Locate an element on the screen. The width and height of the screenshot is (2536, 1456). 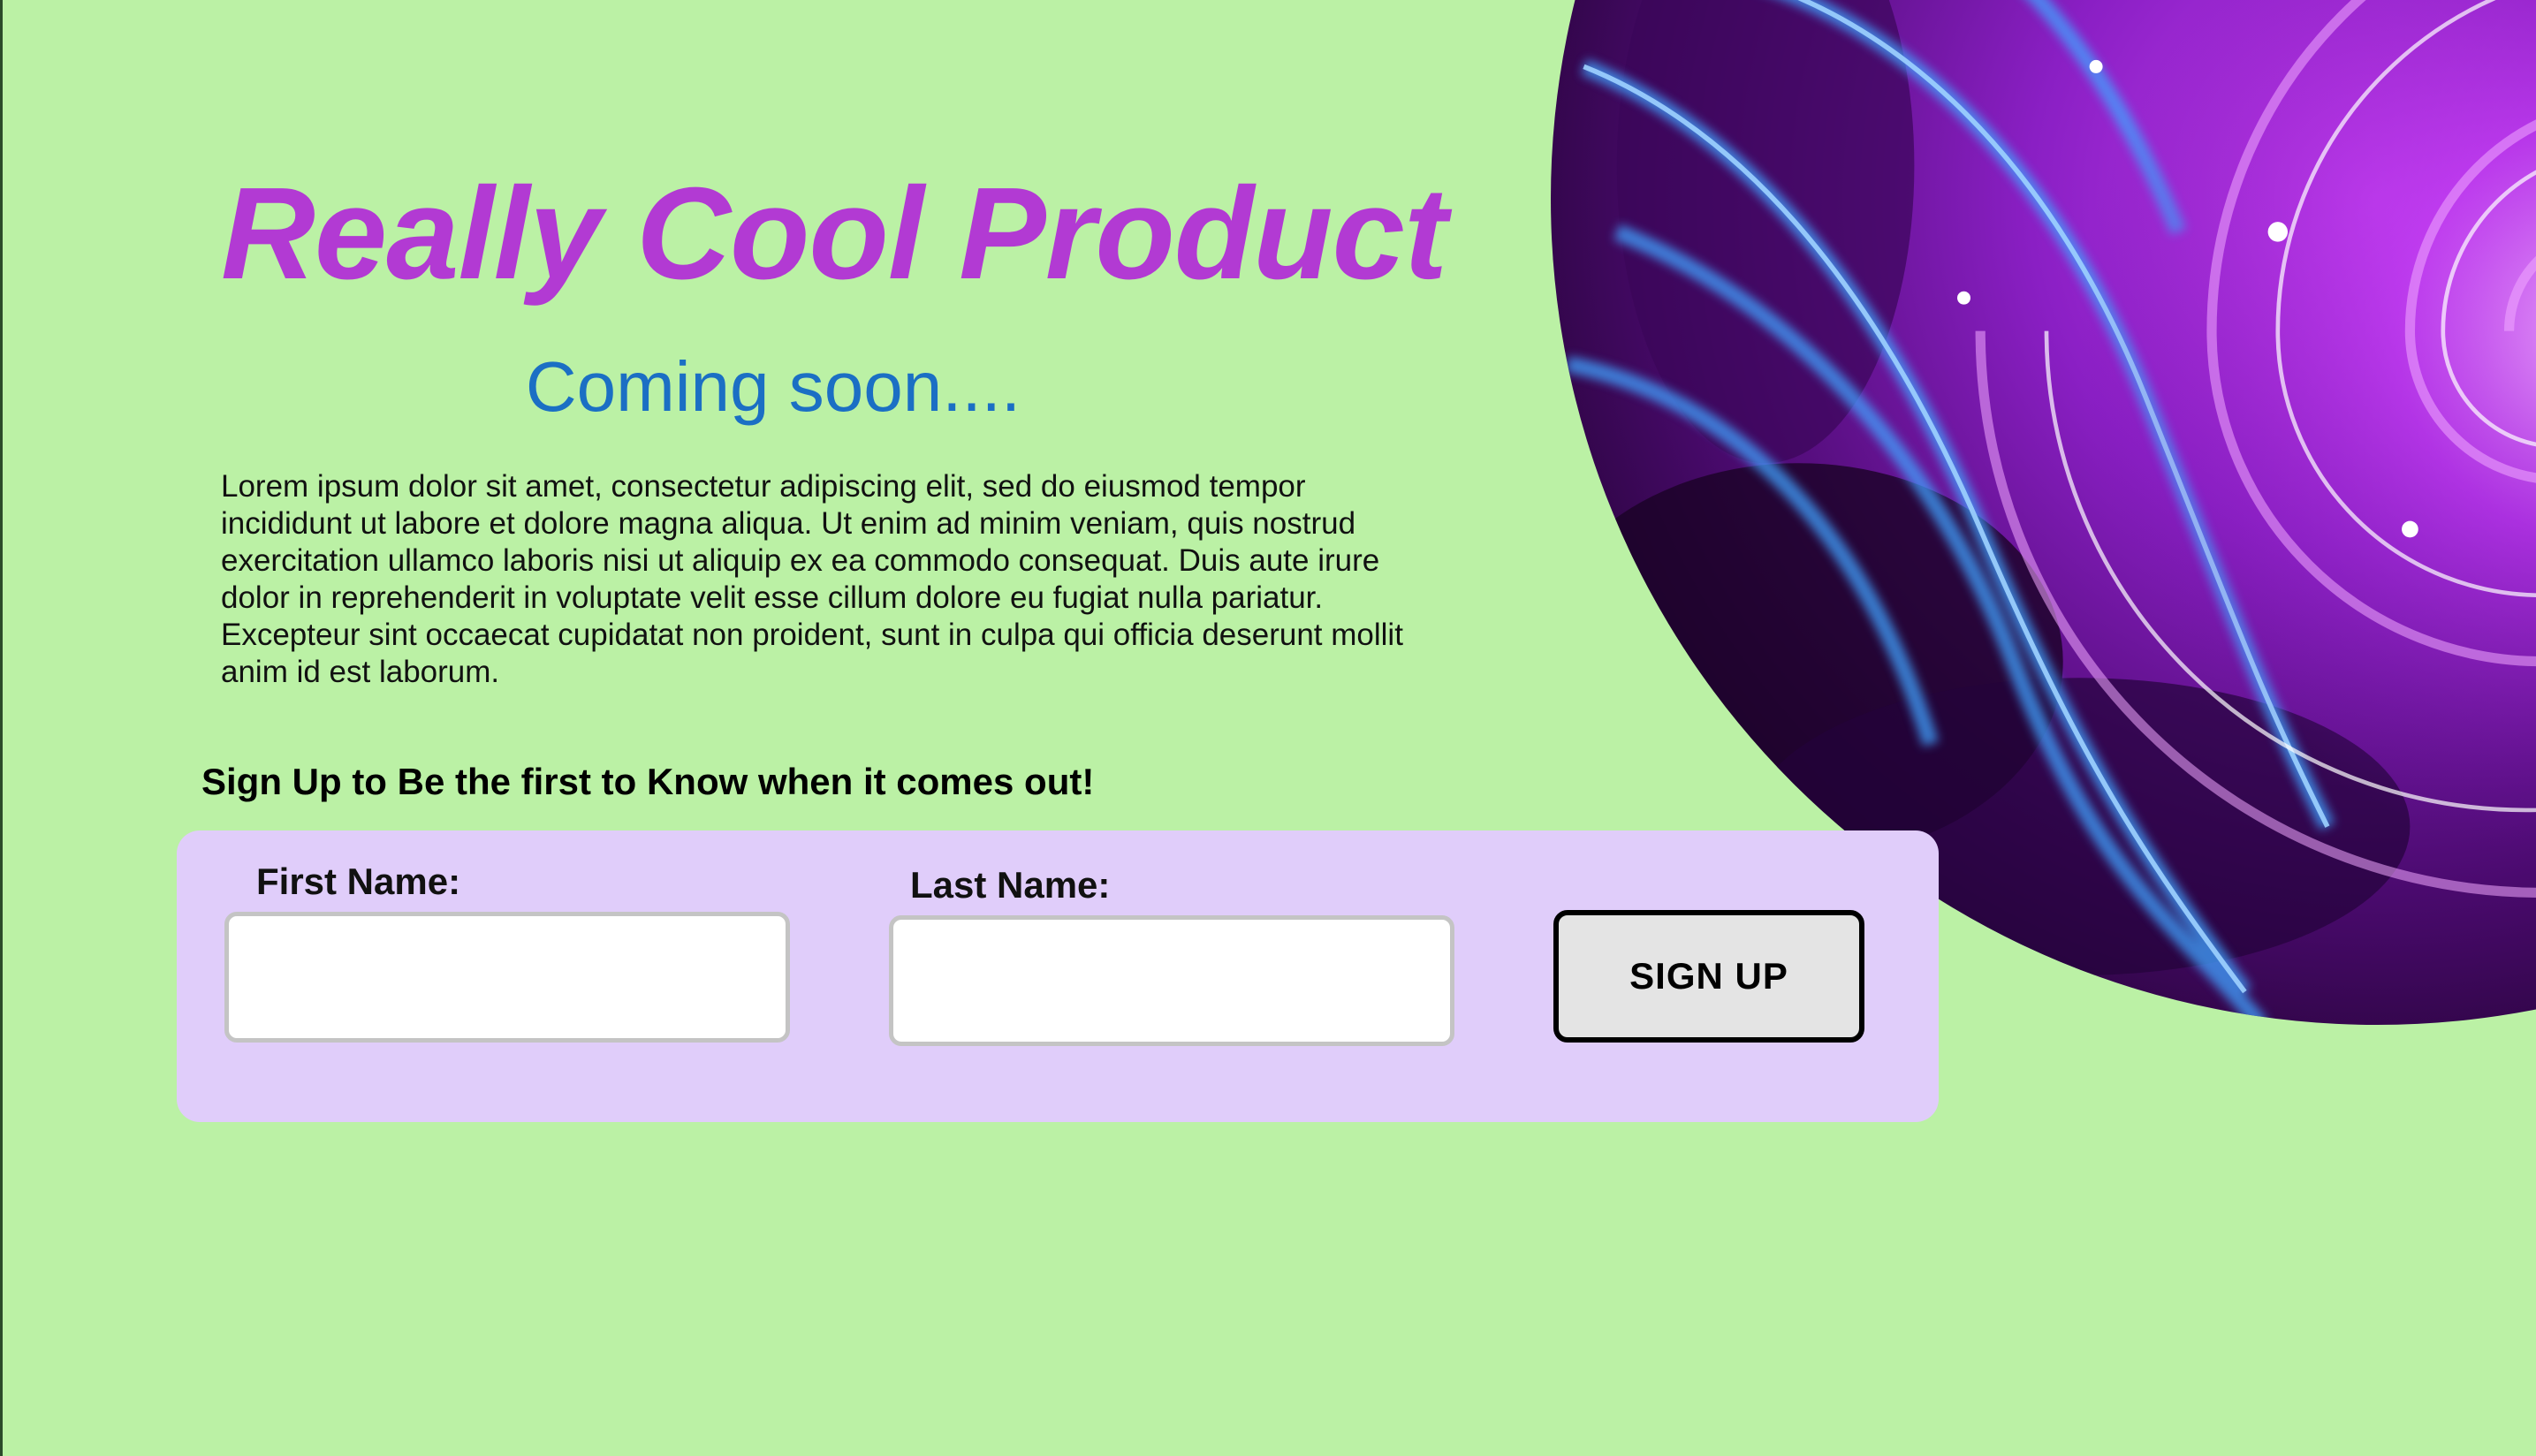
signup-form: First Name: Last Name: SIGN UP is located at coordinates (1058, 976).